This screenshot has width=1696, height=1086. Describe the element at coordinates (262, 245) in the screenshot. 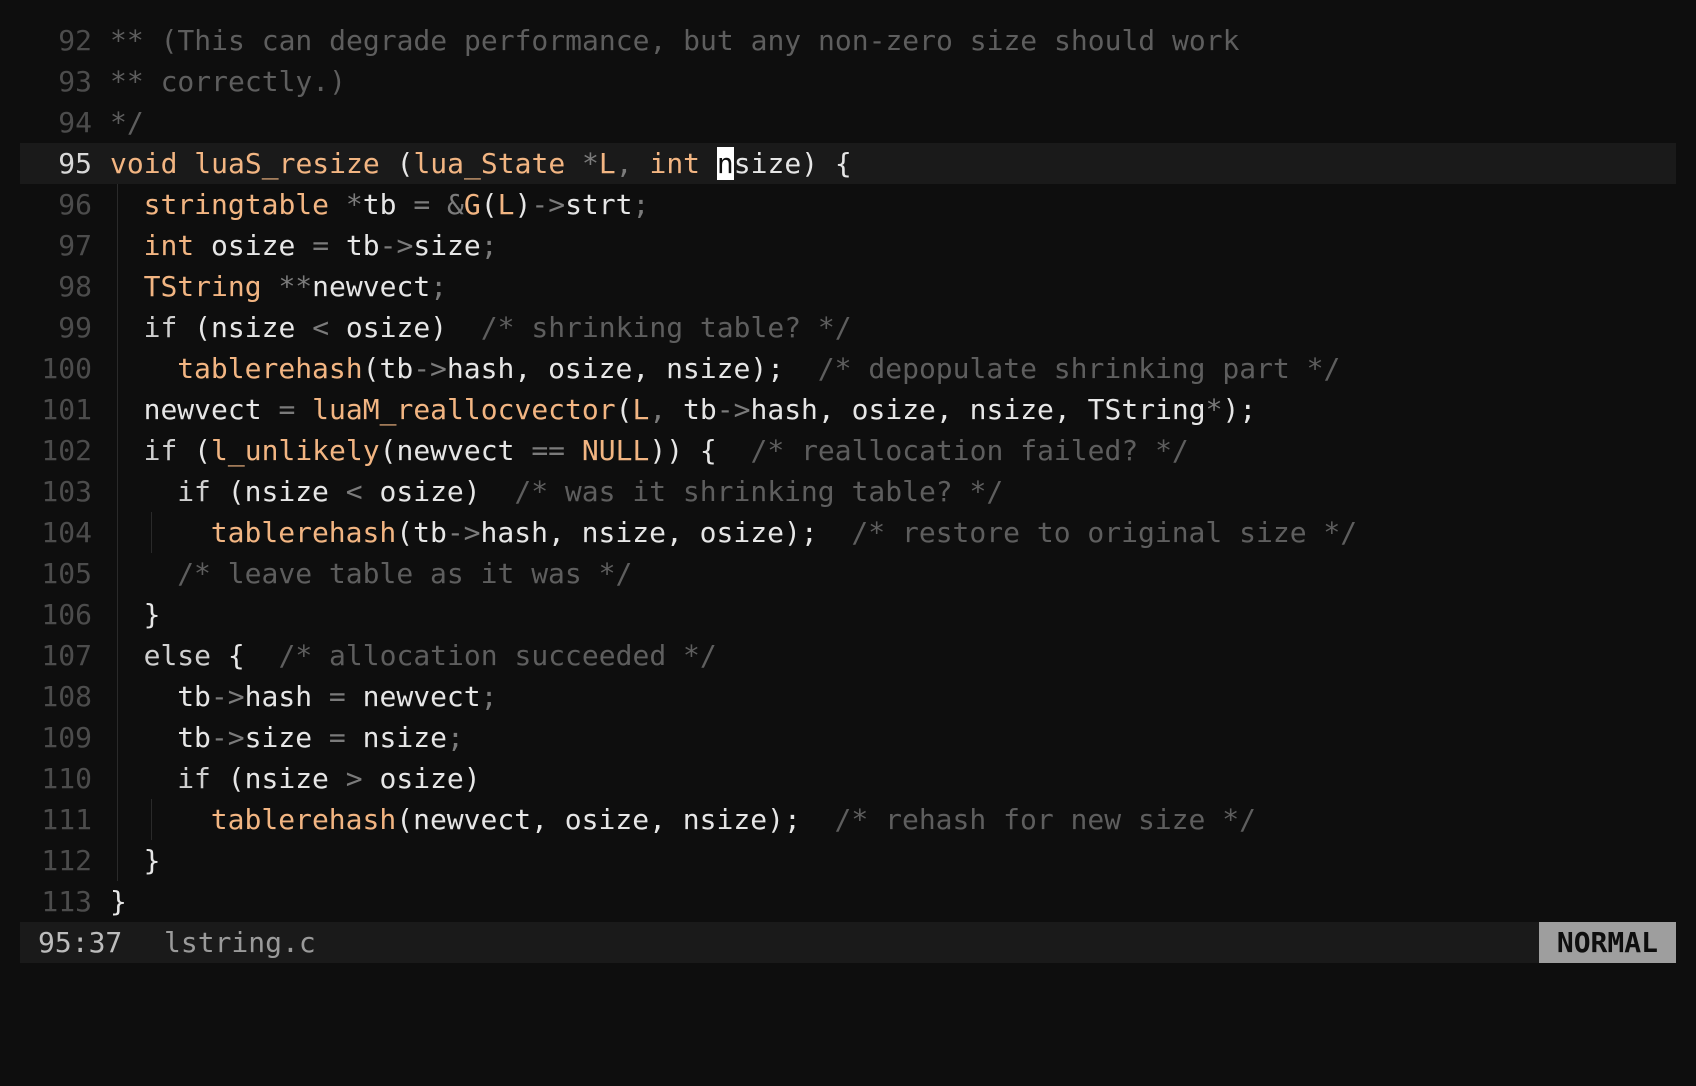

I see `code-token: osize` at that location.